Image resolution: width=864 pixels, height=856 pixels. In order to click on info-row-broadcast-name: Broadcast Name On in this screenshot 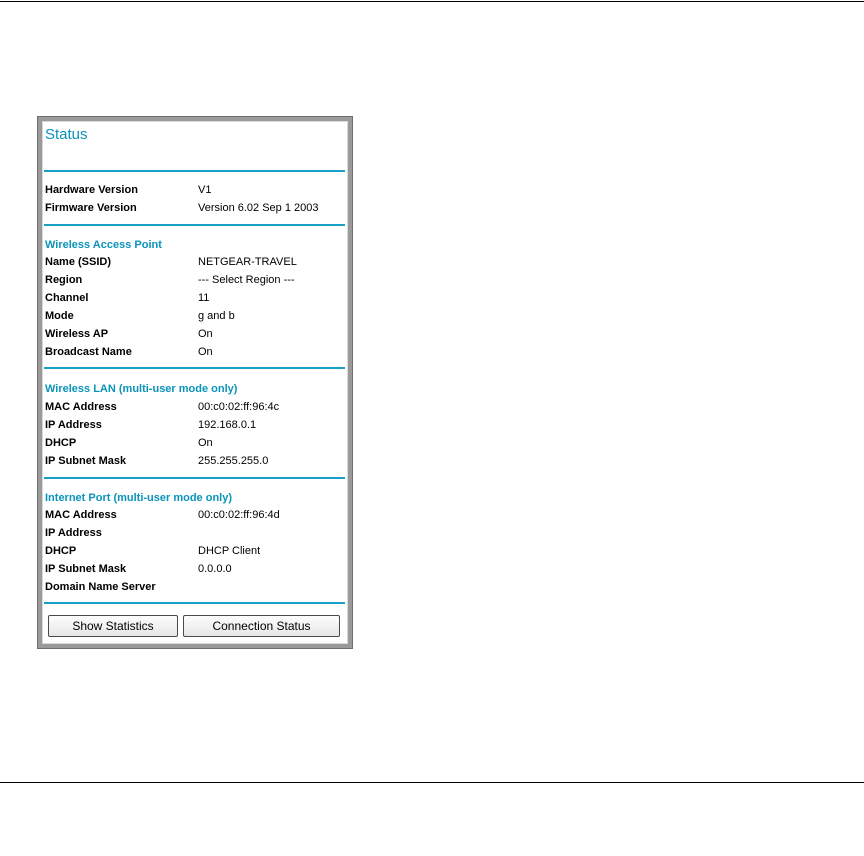, I will do `click(193, 352)`.